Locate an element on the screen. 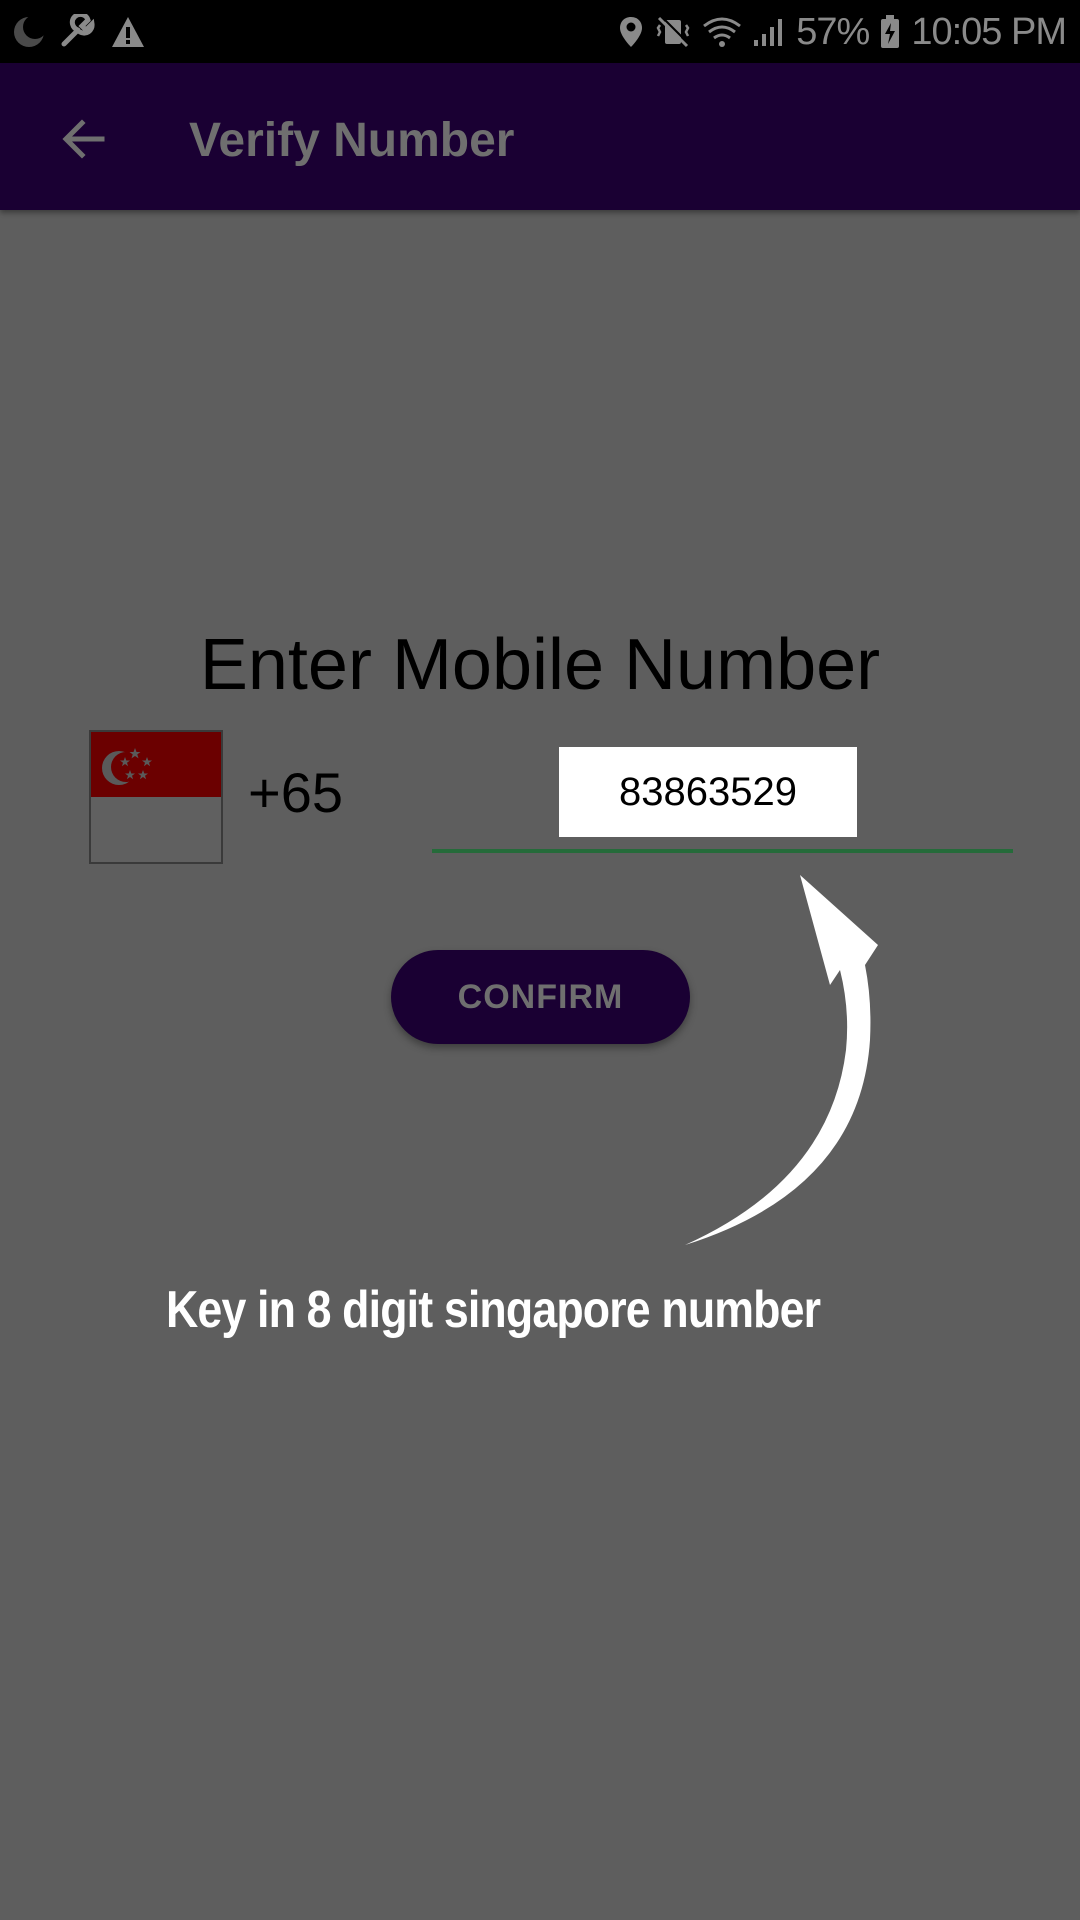 Image resolution: width=1080 pixels, height=1920 pixels. hint-text: Key in 8 digit singapore number is located at coordinates (493, 1310).